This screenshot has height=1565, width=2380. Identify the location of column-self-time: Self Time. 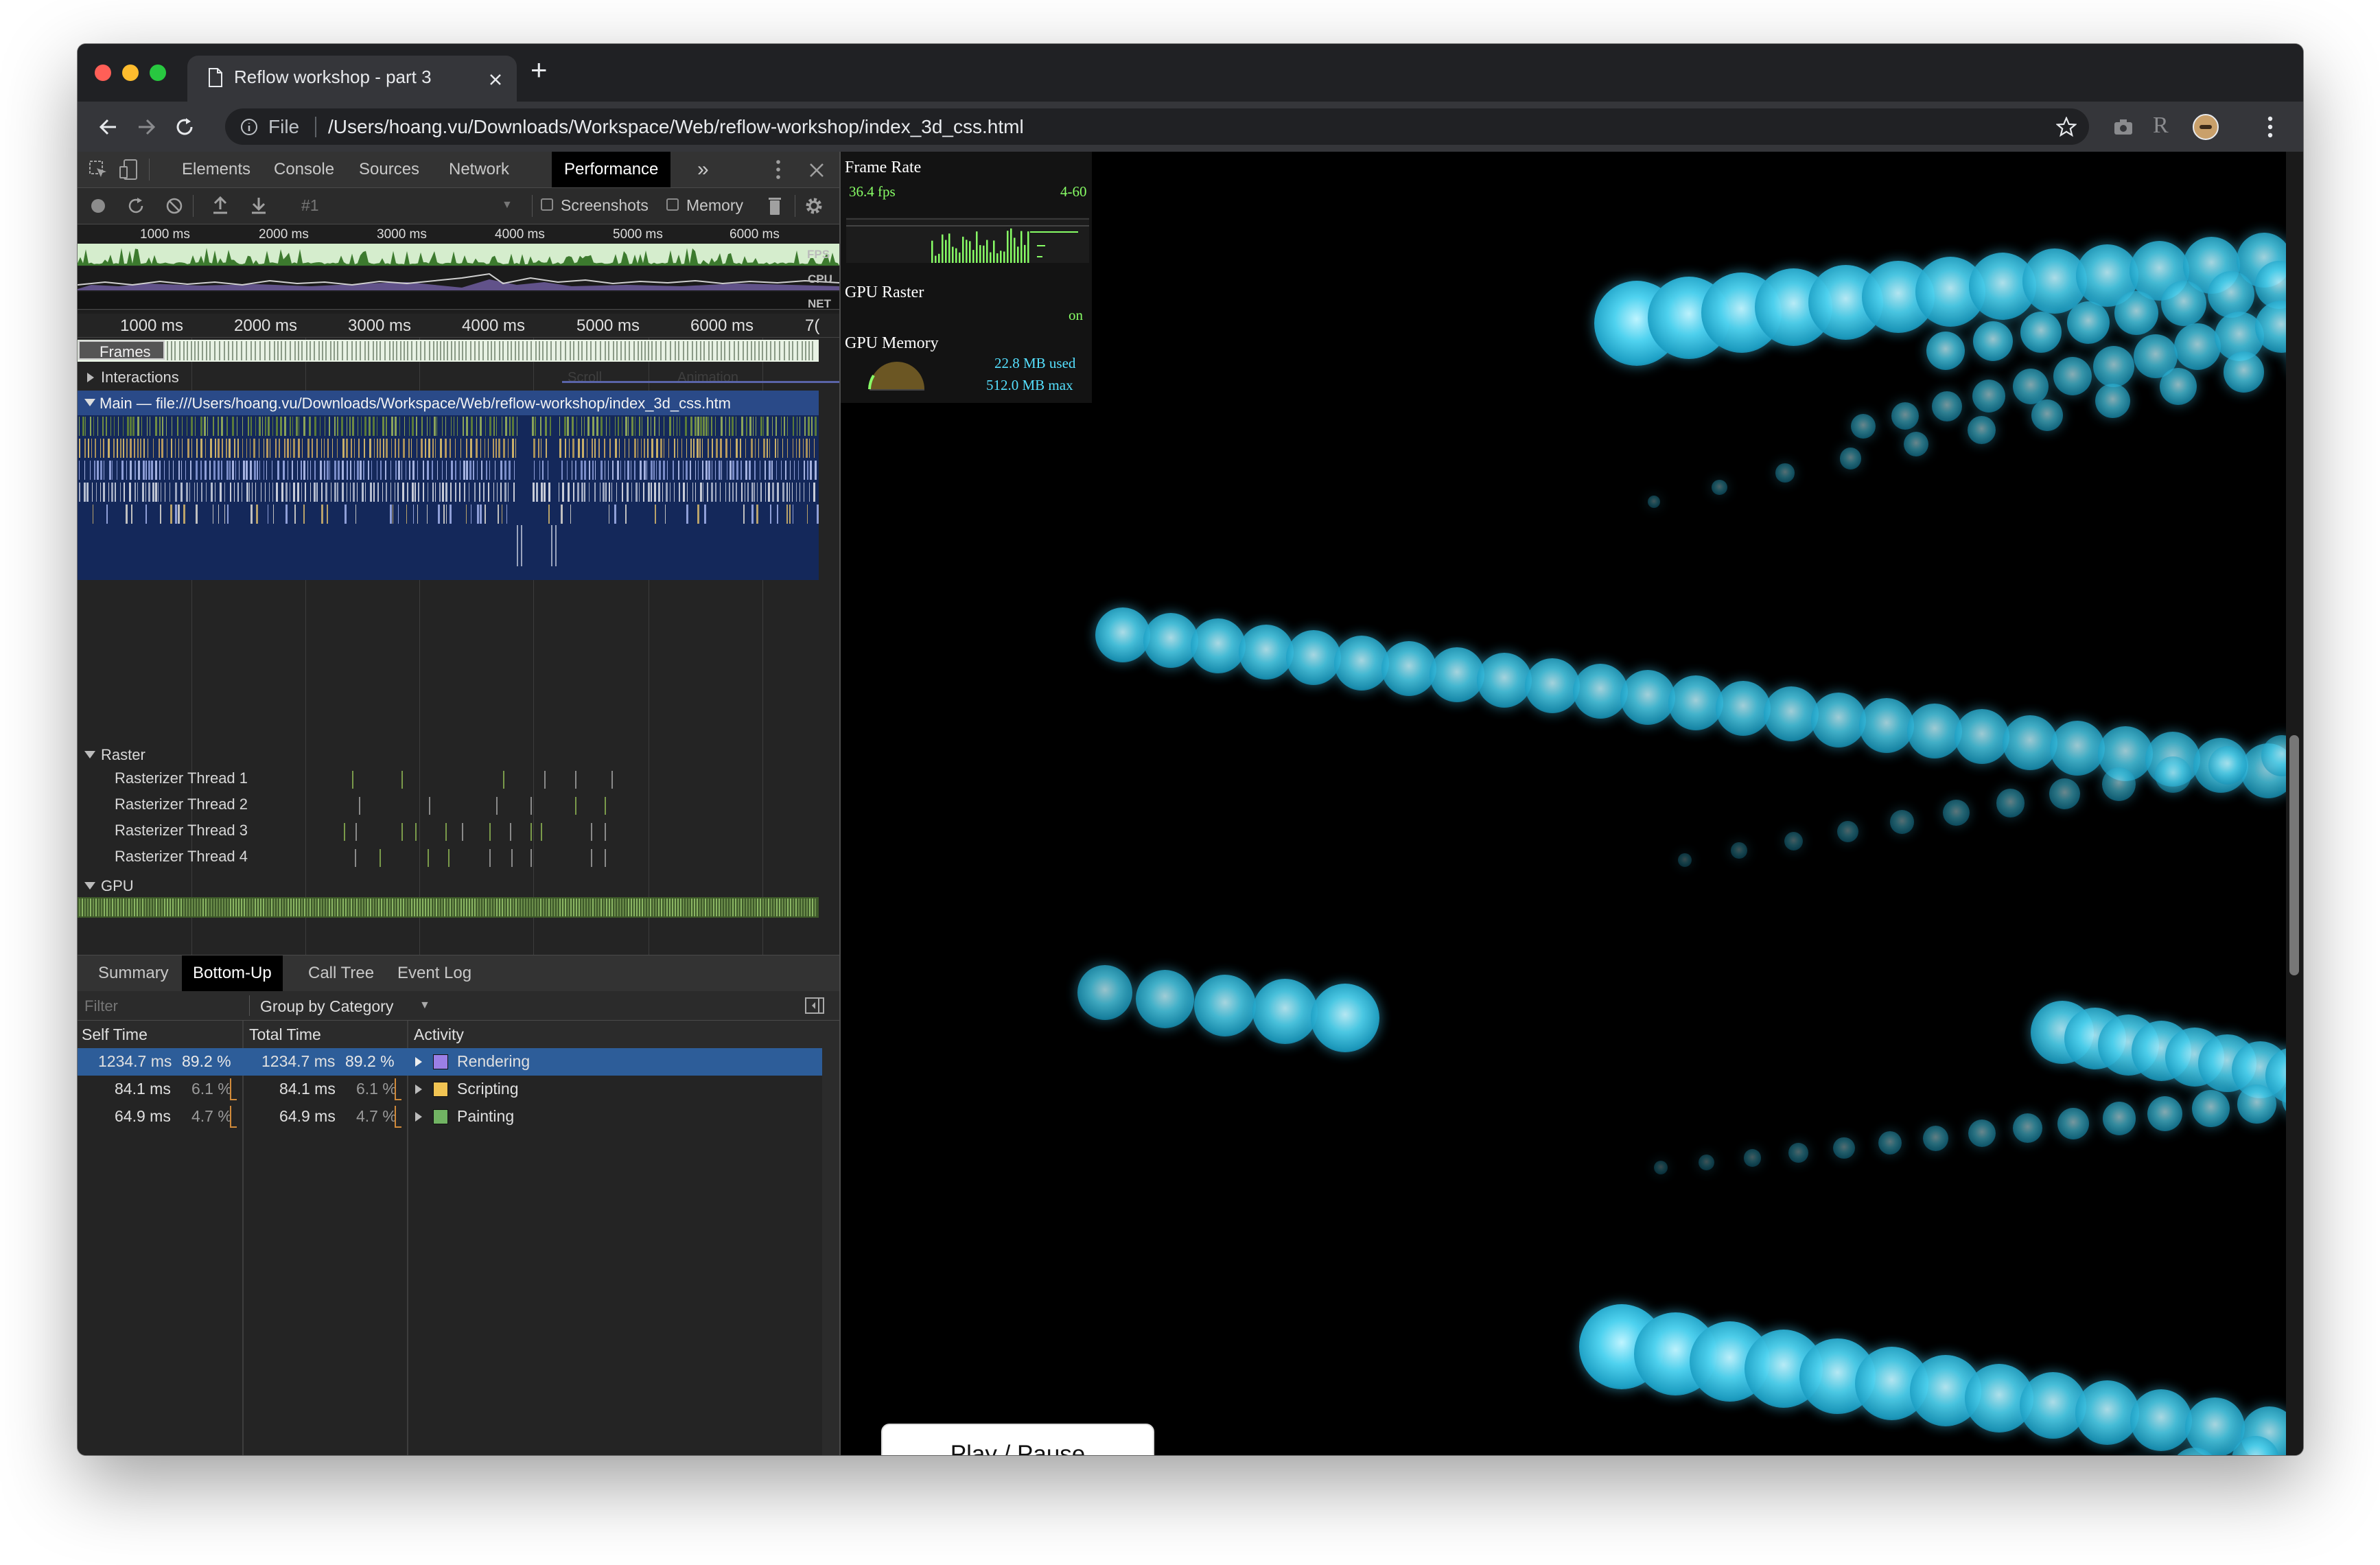
(115, 1034).